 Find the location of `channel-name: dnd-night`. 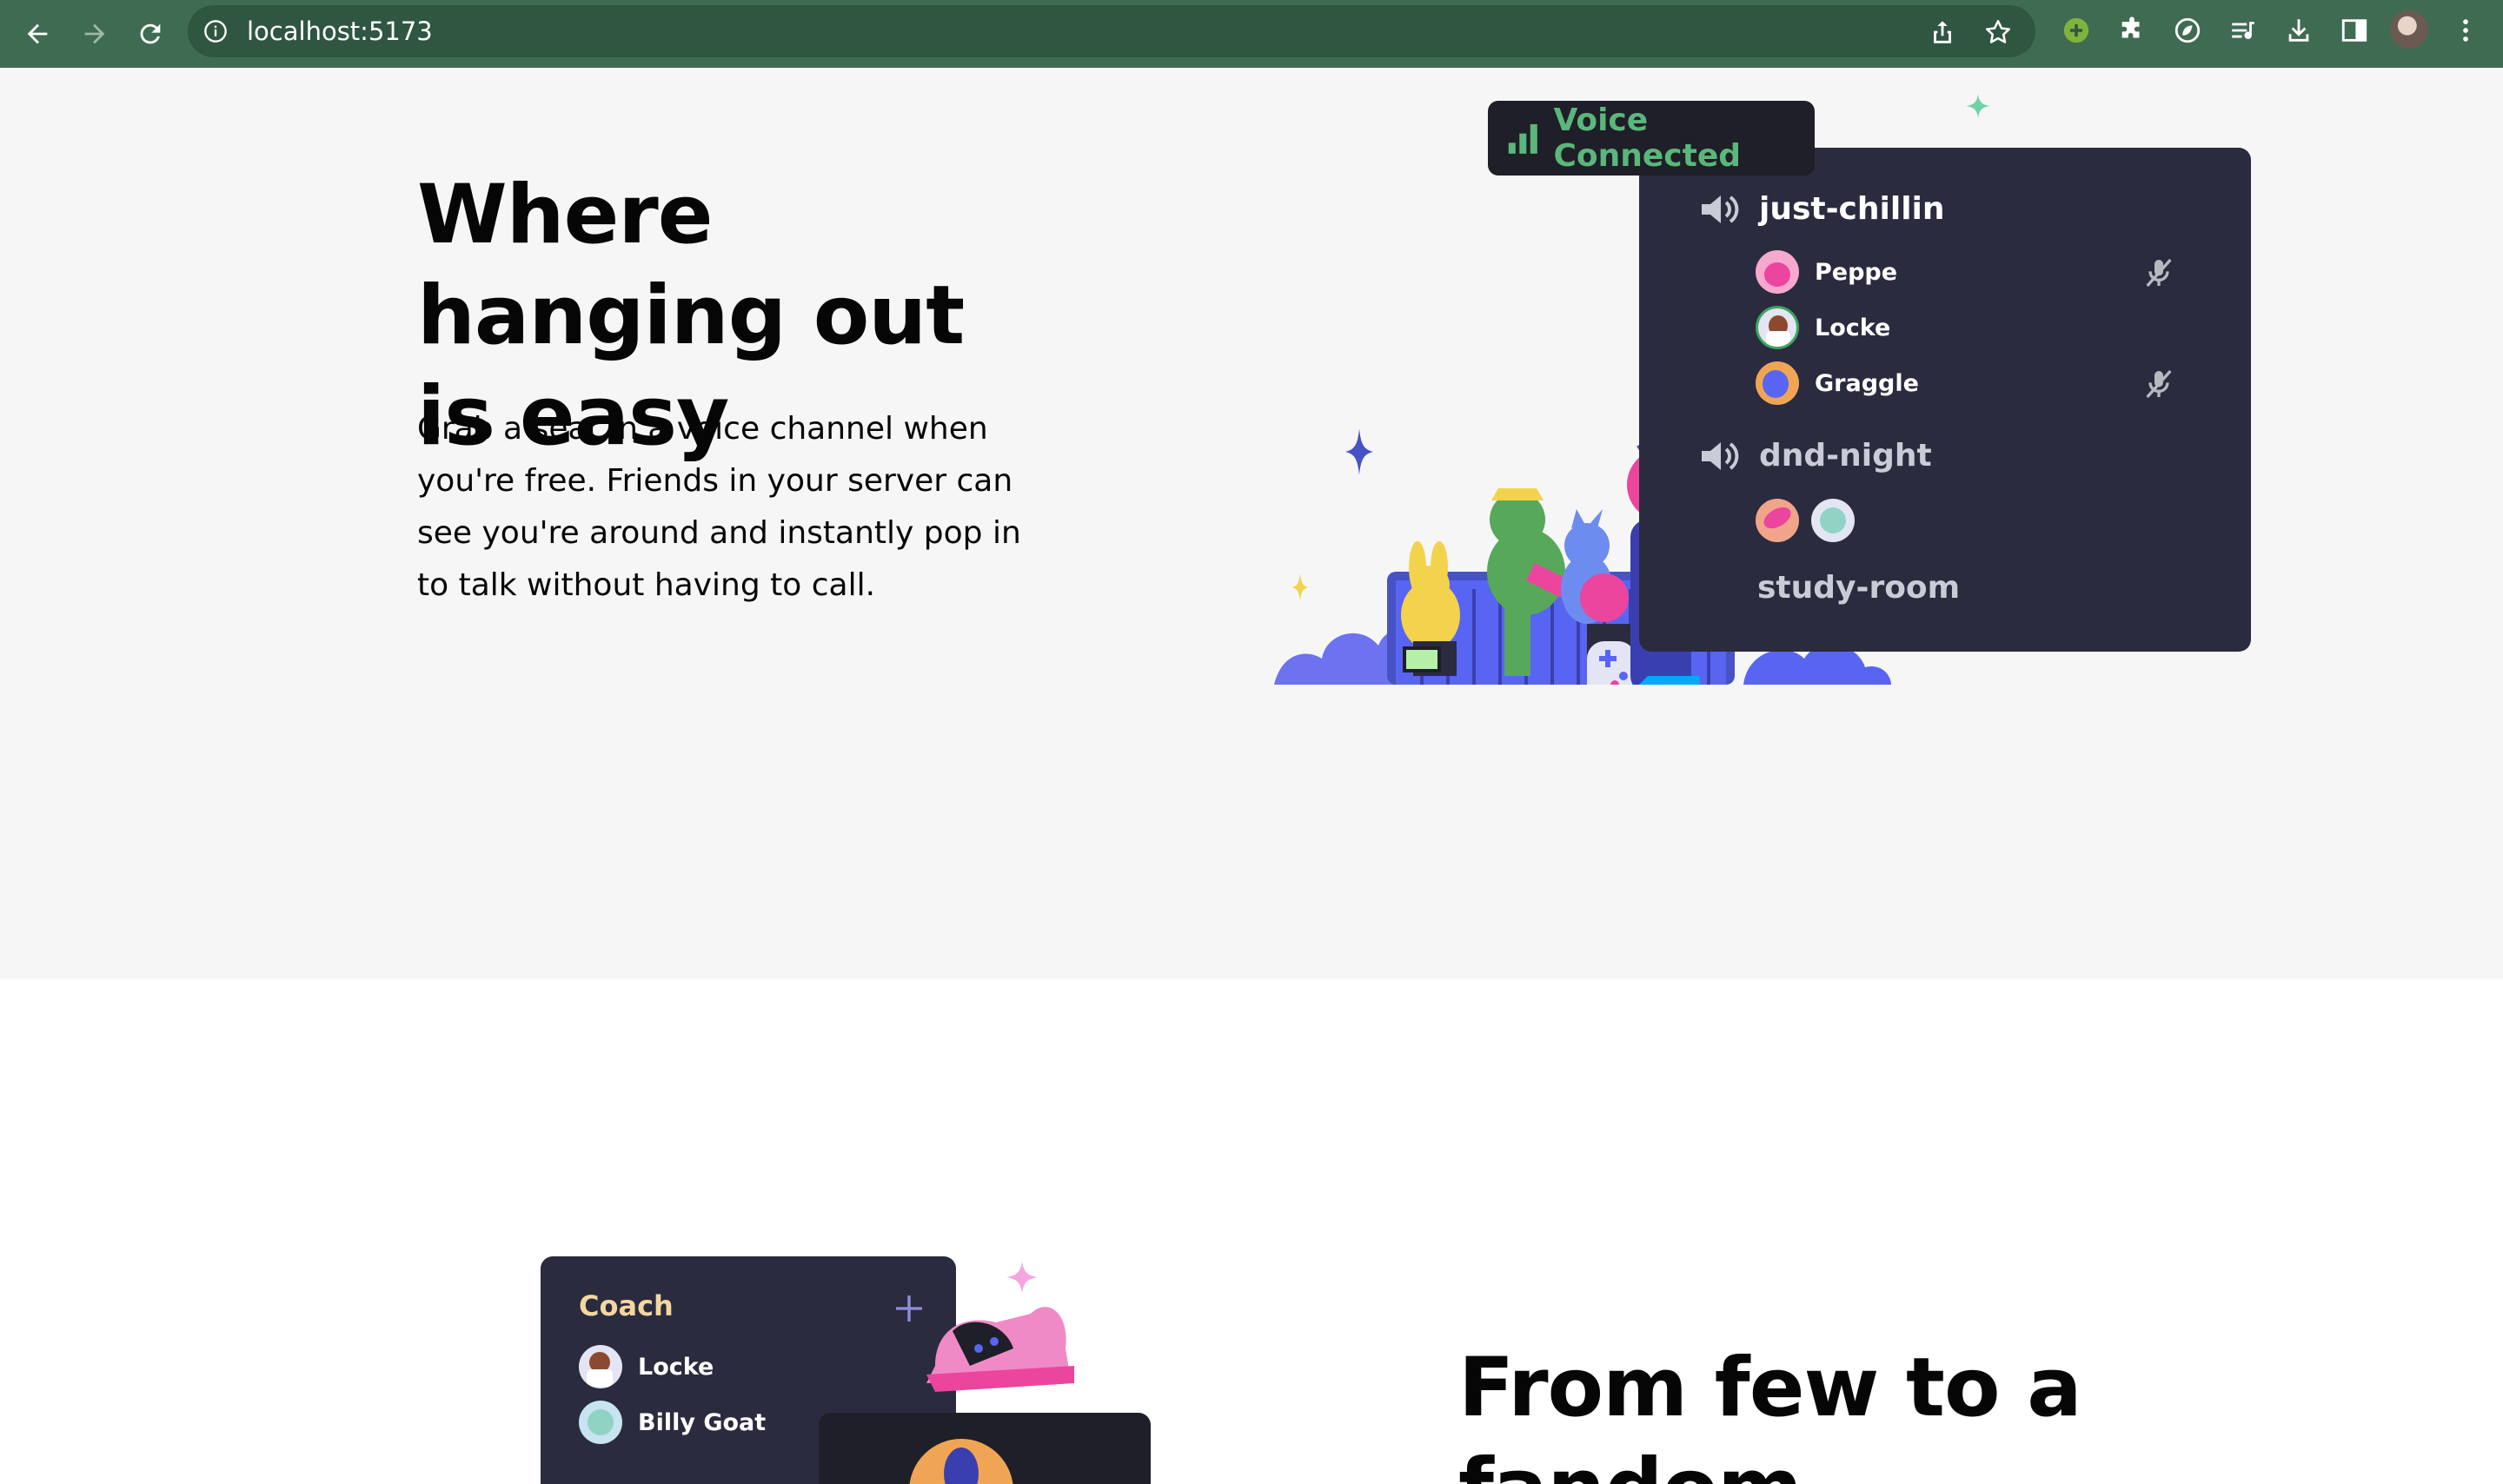

channel-name: dnd-night is located at coordinates (1845, 456).